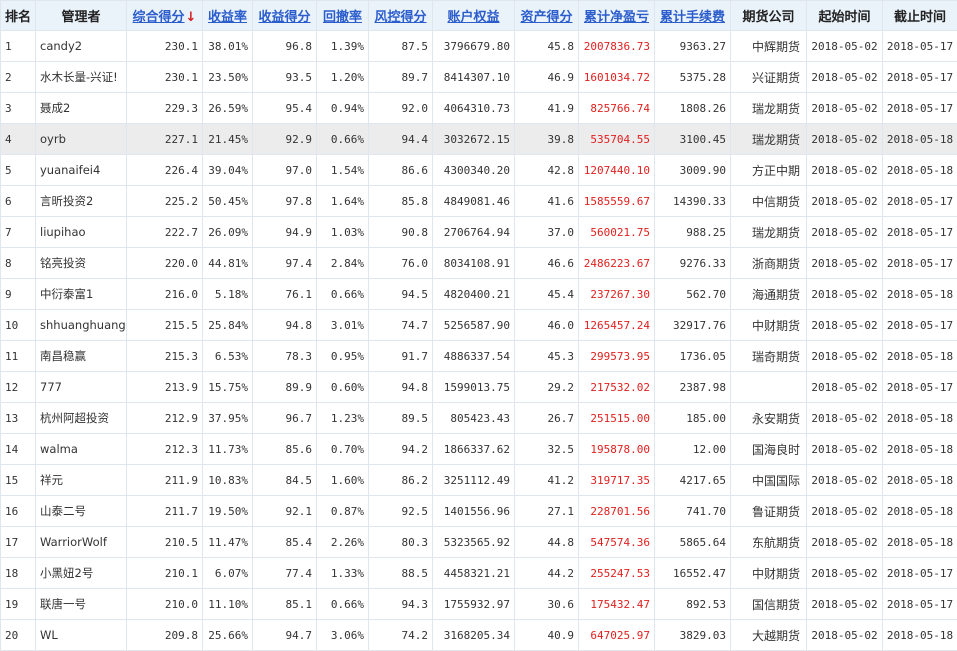  I want to click on cell-asset-score: 45.8, so click(547, 46).